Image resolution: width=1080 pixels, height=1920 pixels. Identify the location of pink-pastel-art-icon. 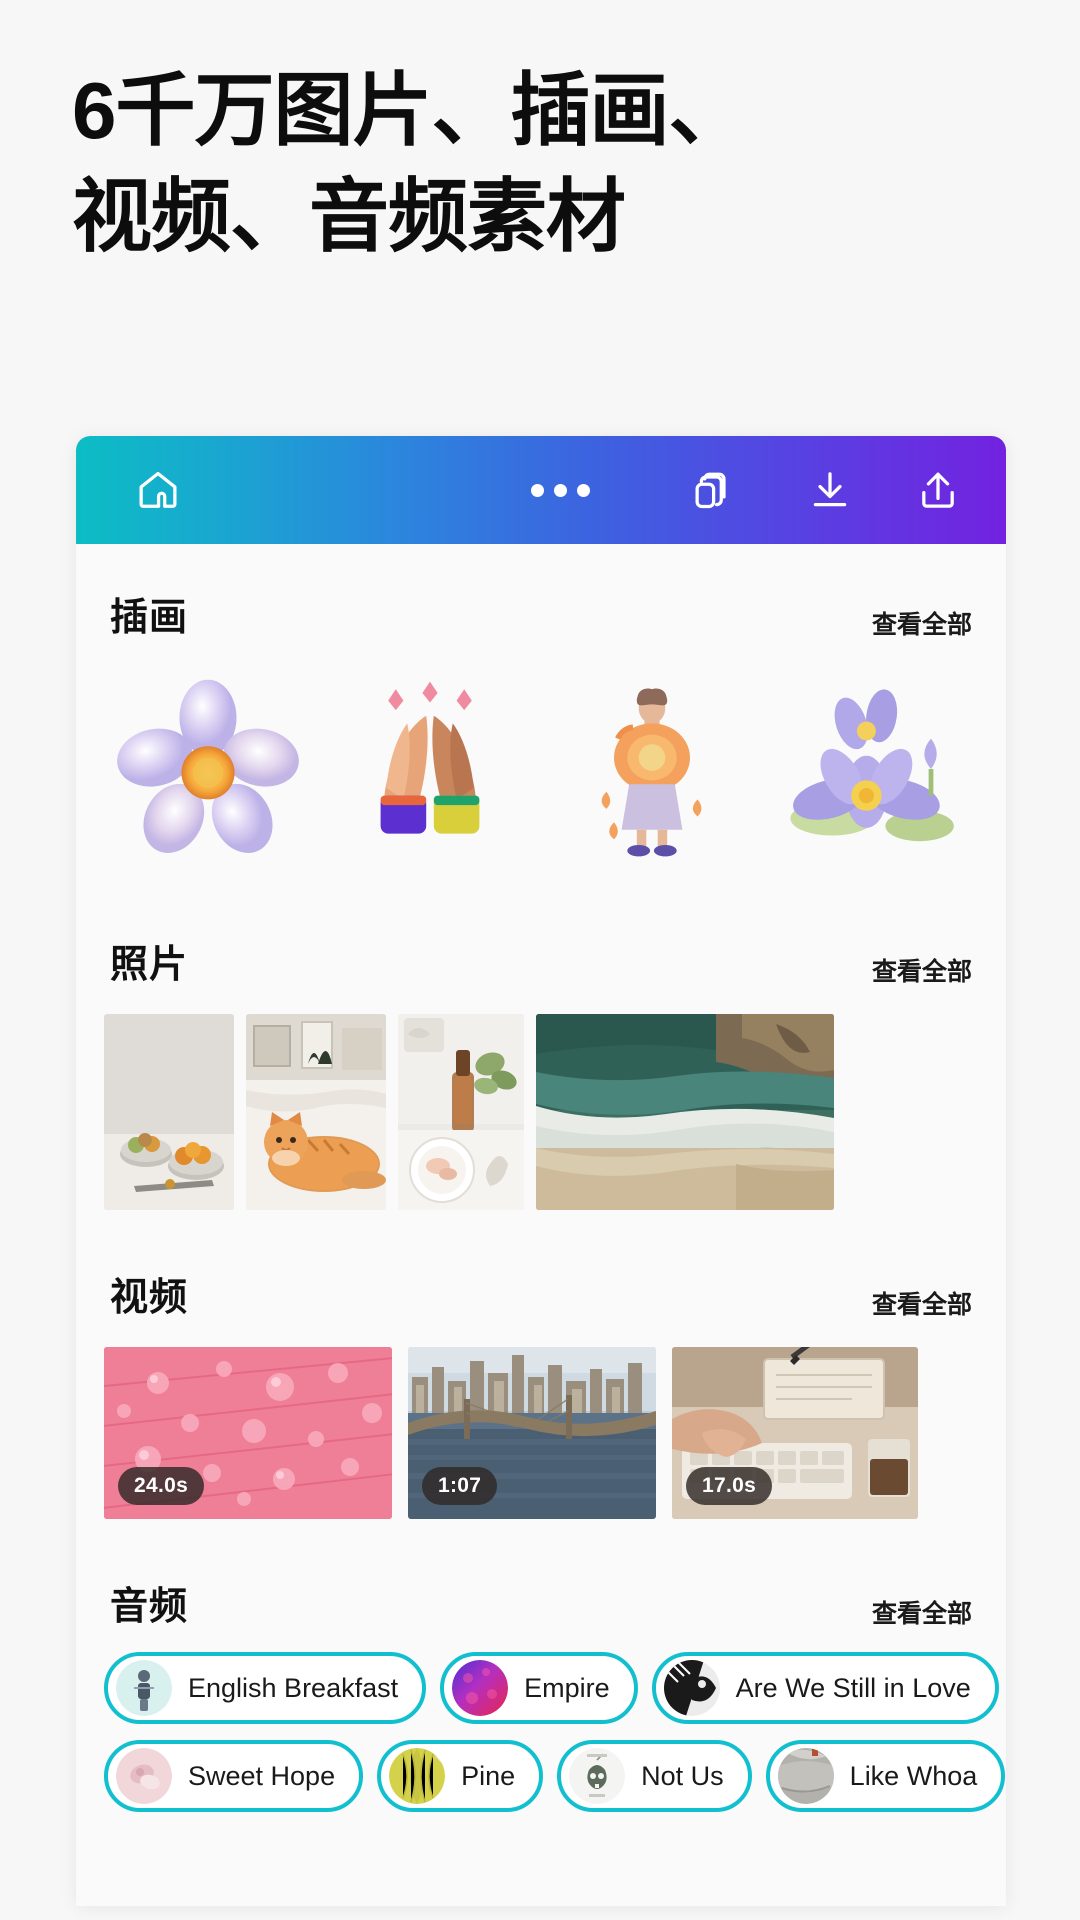
(144, 1776).